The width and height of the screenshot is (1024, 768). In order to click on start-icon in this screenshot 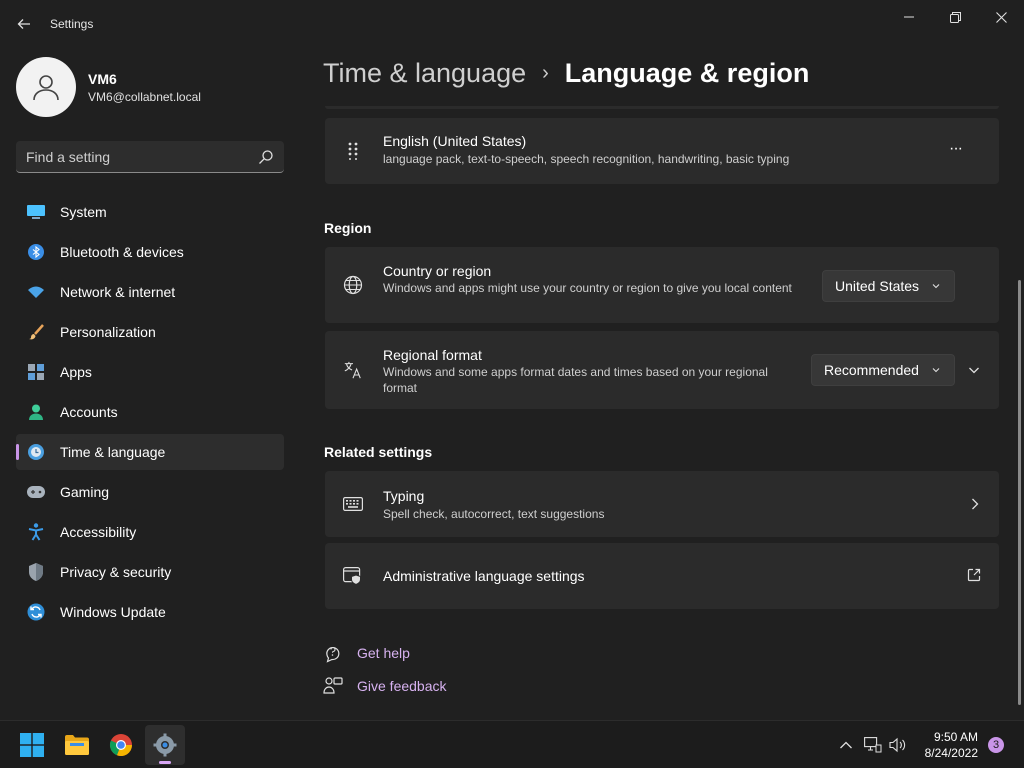, I will do `click(32, 745)`.